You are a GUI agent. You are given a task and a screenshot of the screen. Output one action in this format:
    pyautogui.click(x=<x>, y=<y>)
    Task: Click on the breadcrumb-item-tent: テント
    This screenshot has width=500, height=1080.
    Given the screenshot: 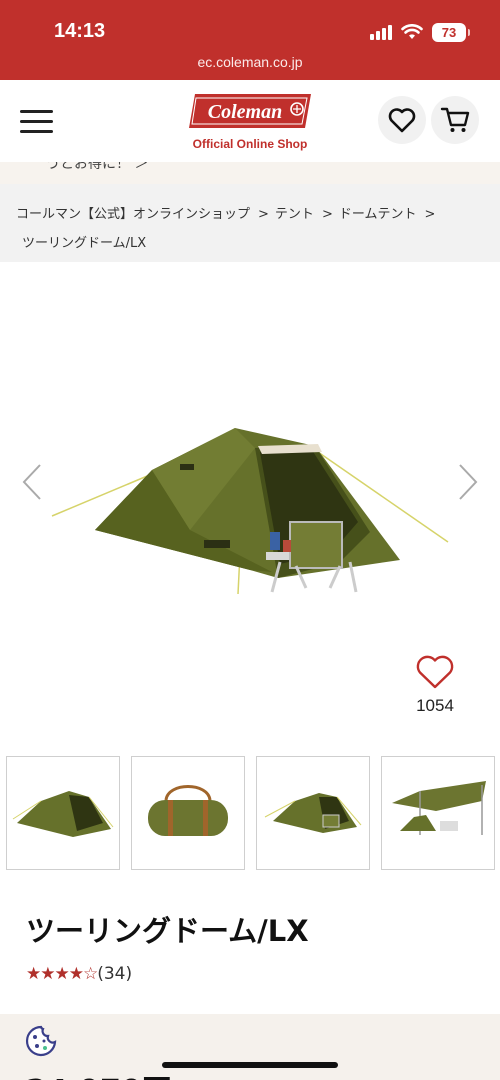 What is the action you would take?
    pyautogui.click(x=294, y=214)
    